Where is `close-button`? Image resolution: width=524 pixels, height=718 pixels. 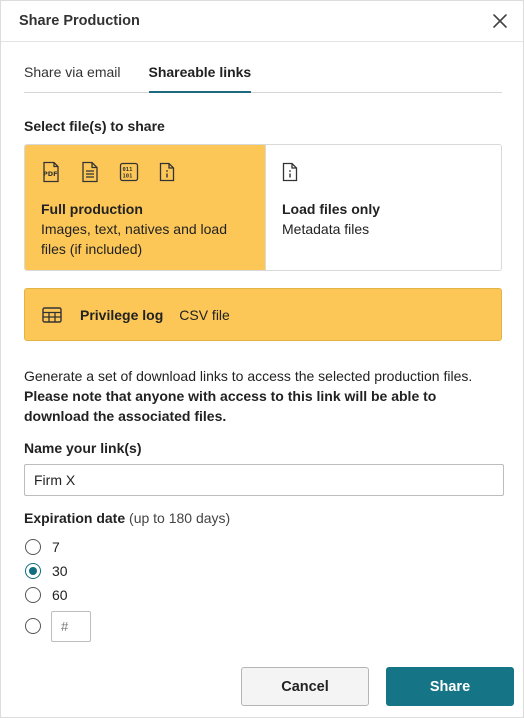
close-button is located at coordinates (500, 21).